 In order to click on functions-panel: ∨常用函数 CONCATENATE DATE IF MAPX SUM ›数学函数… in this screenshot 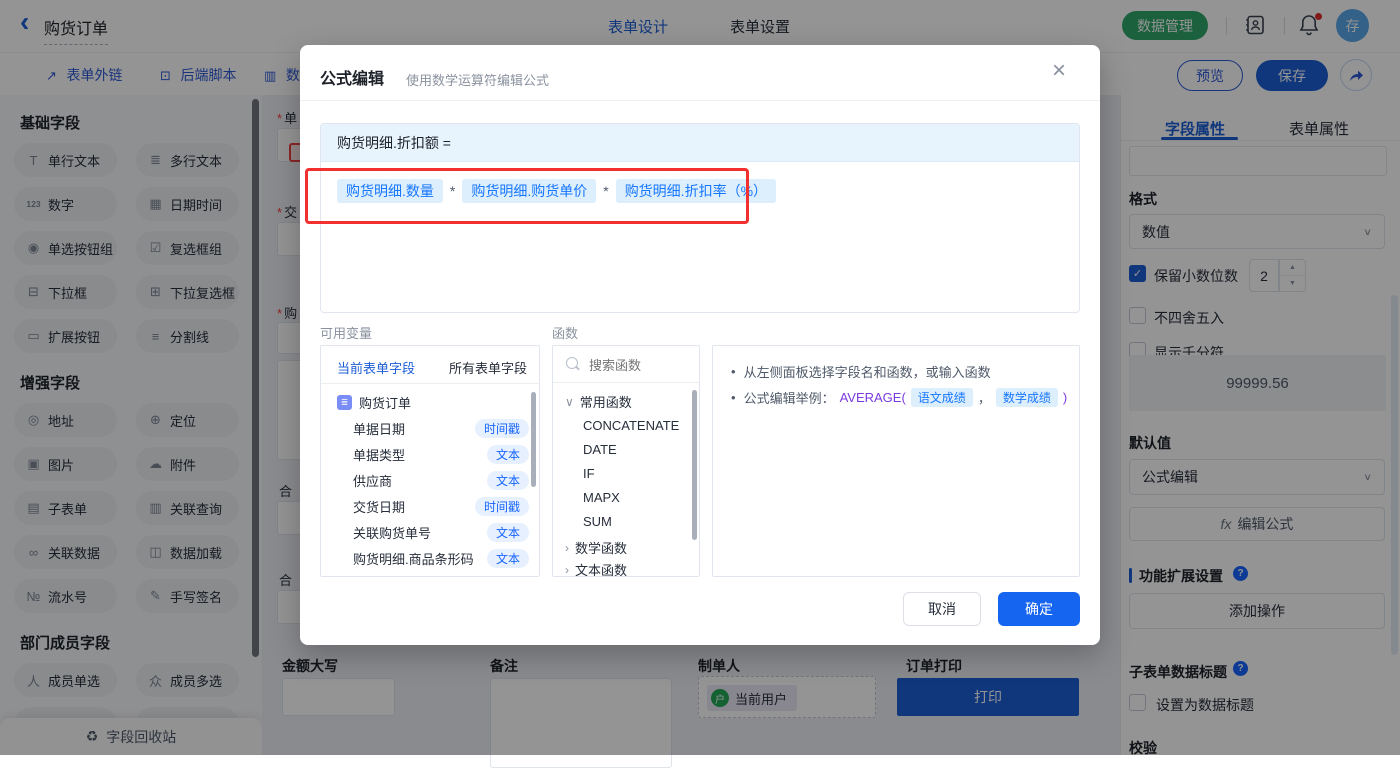, I will do `click(626, 461)`.